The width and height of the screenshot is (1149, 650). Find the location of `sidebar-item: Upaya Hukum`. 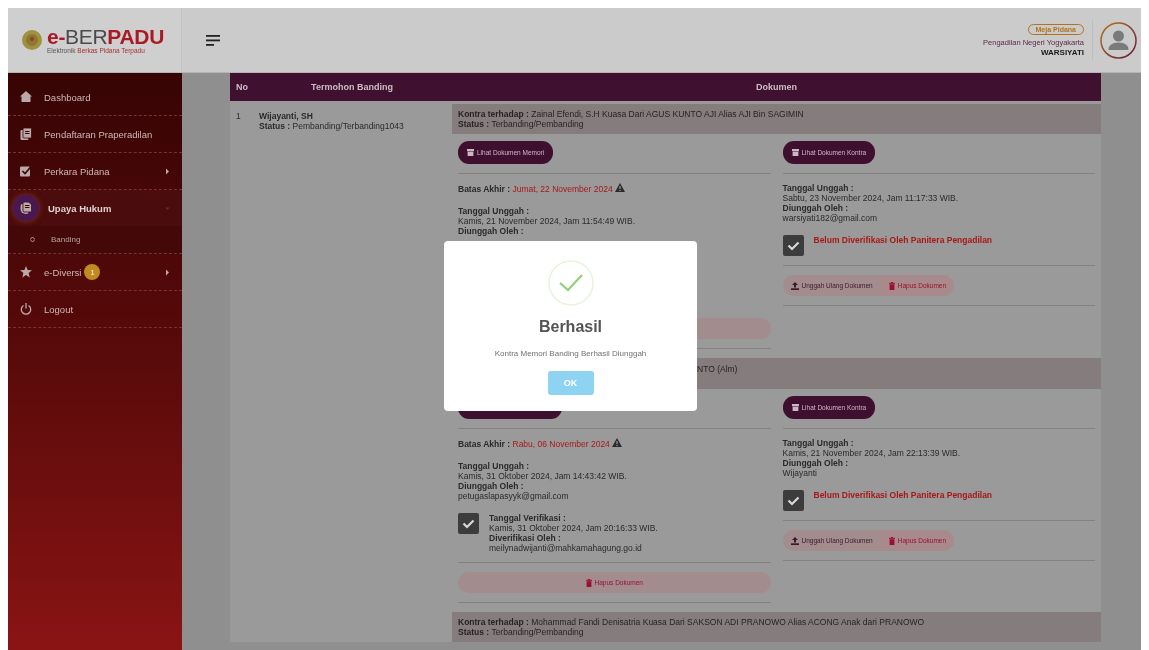

sidebar-item: Upaya Hukum is located at coordinates (95, 208).